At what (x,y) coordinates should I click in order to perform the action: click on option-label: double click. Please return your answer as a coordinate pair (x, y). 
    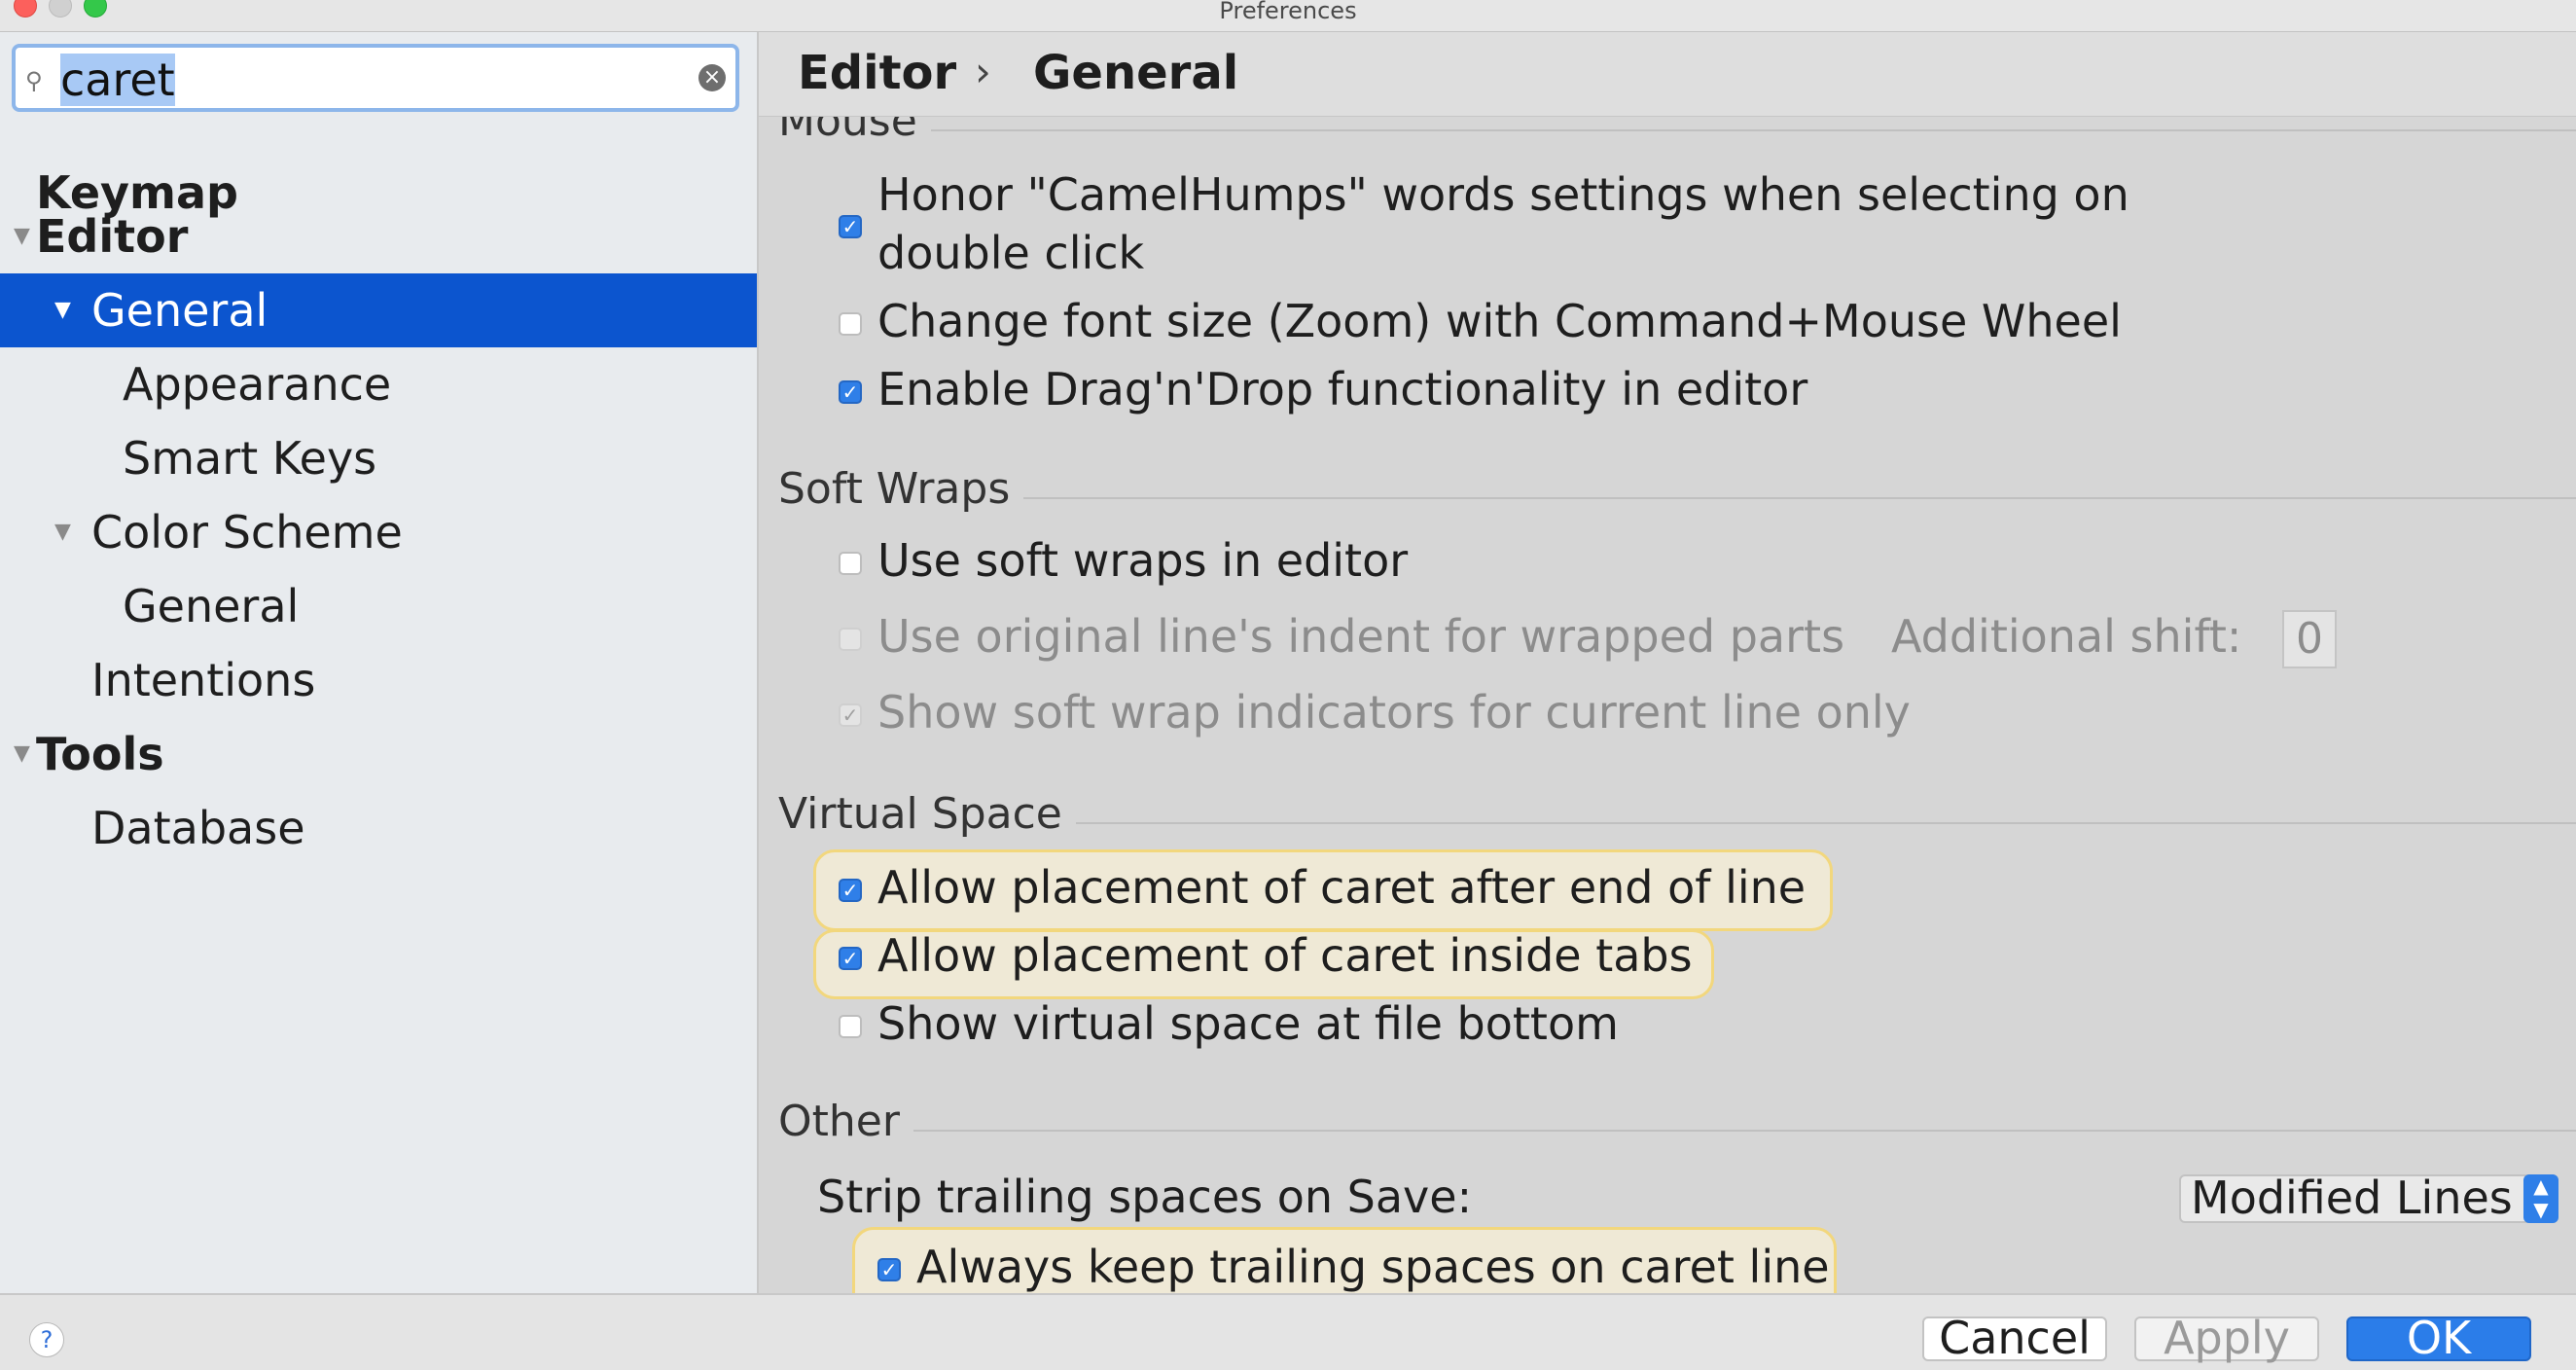
    Looking at the image, I should click on (1011, 253).